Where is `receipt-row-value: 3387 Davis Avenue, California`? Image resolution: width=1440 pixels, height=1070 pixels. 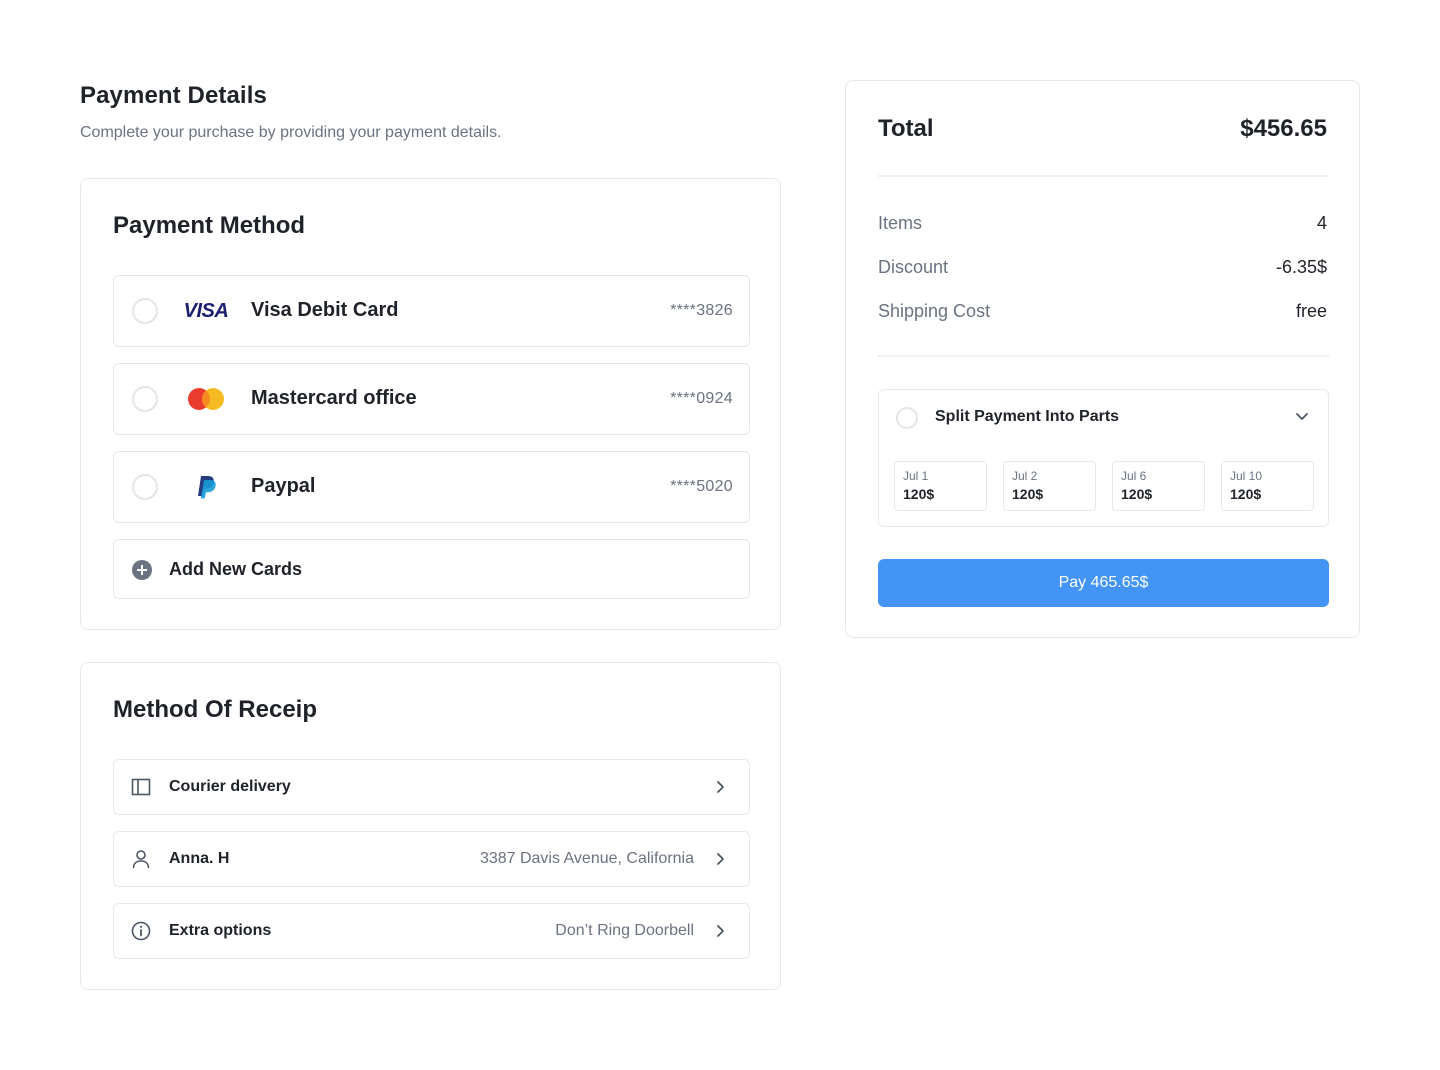 receipt-row-value: 3387 Davis Avenue, California is located at coordinates (586, 858).